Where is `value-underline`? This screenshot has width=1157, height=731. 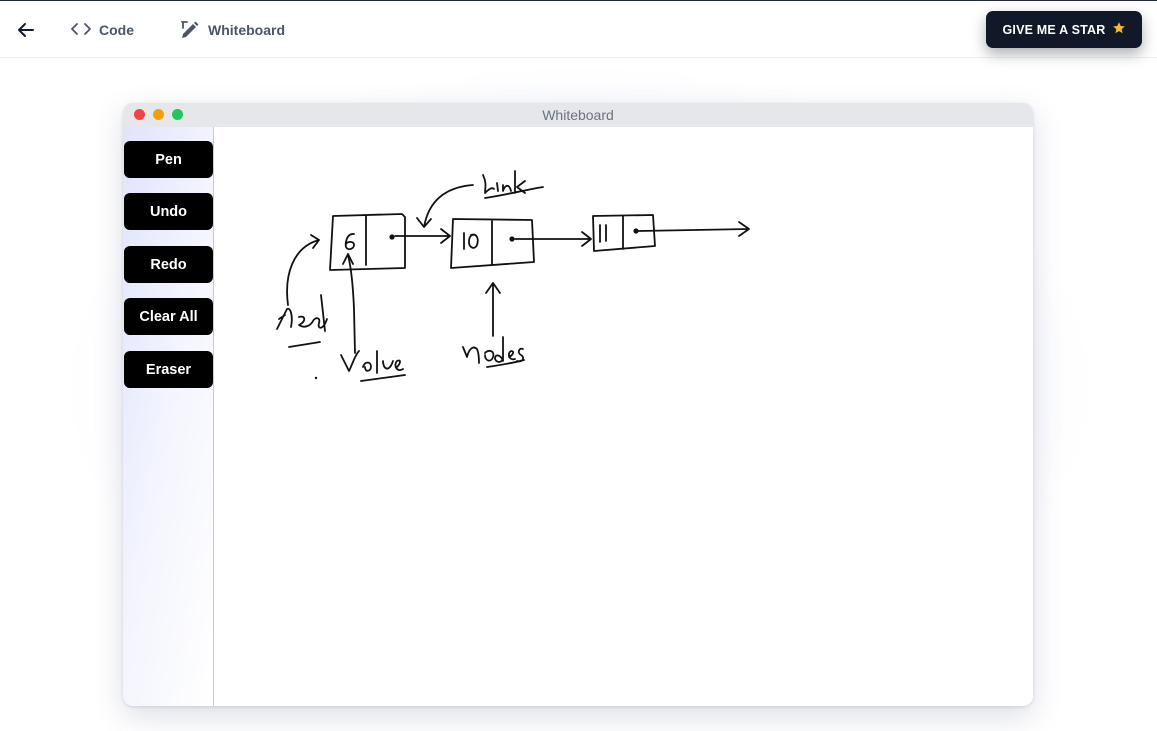
value-underline is located at coordinates (383, 378).